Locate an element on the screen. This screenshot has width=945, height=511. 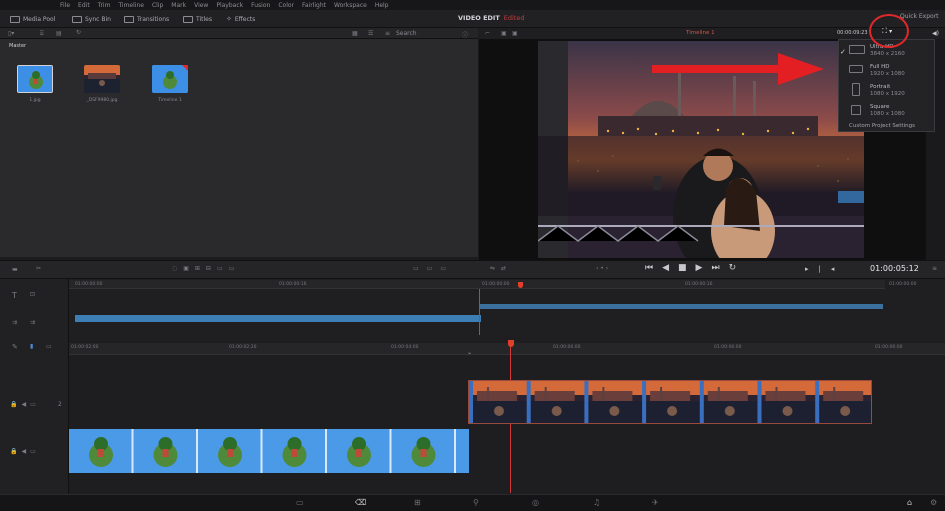
menu-clip: Clip is located at coordinates (157, 5).